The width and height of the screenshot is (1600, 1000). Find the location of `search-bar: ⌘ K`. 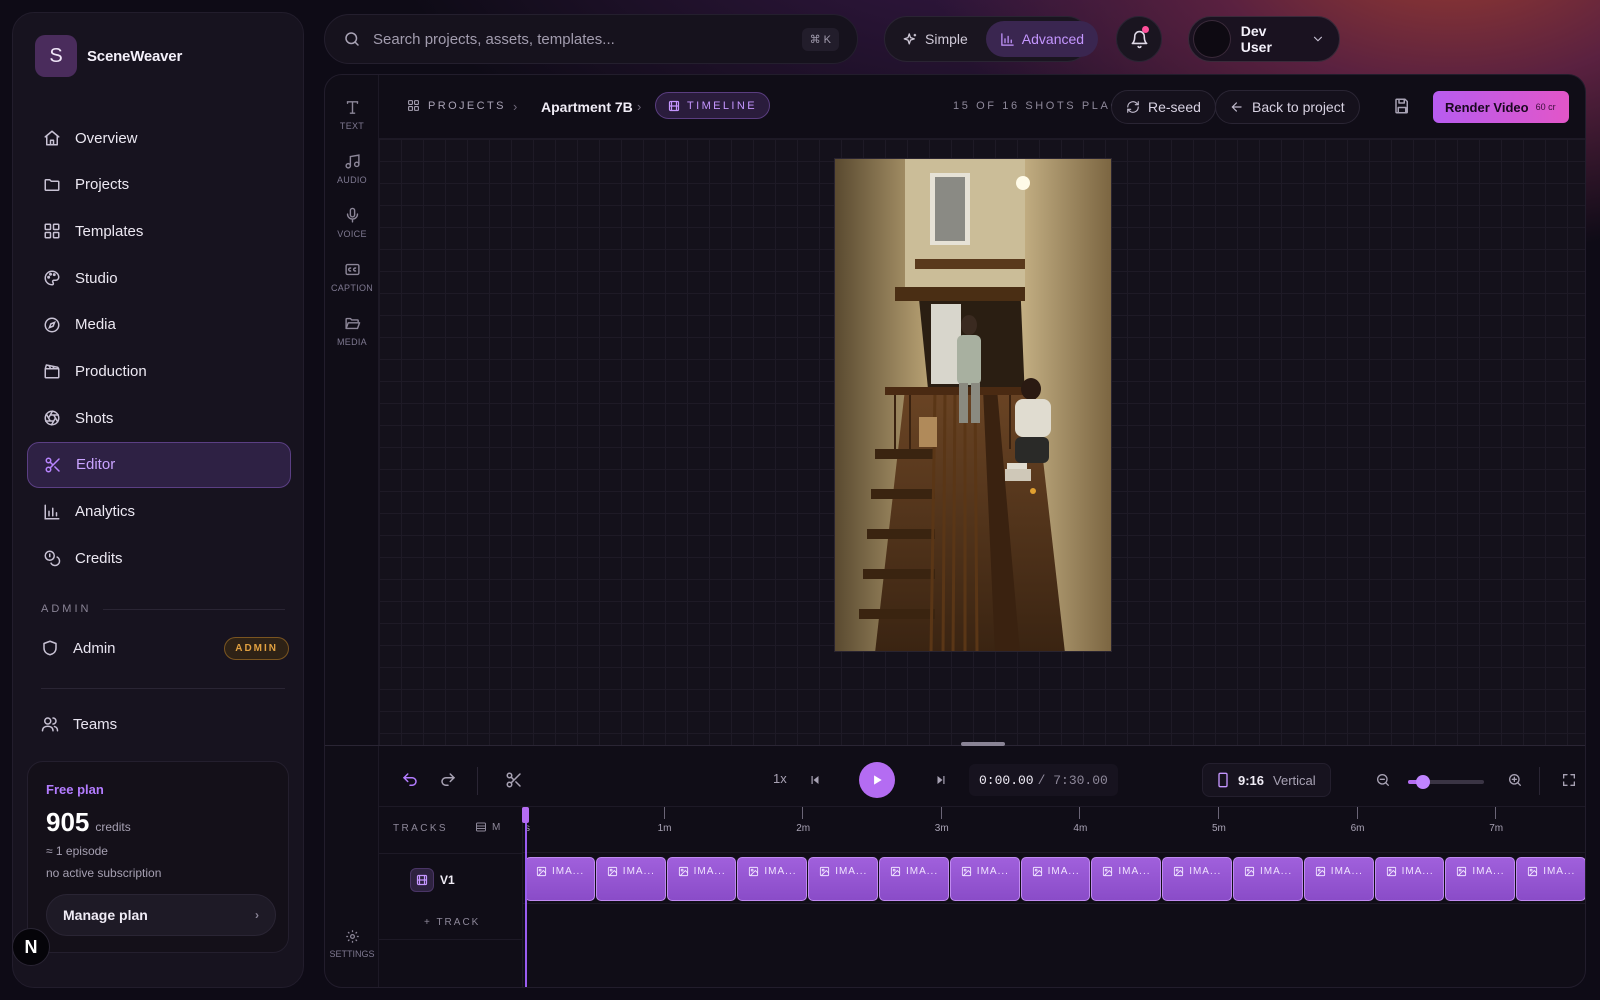

search-bar: ⌘ K is located at coordinates (591, 39).